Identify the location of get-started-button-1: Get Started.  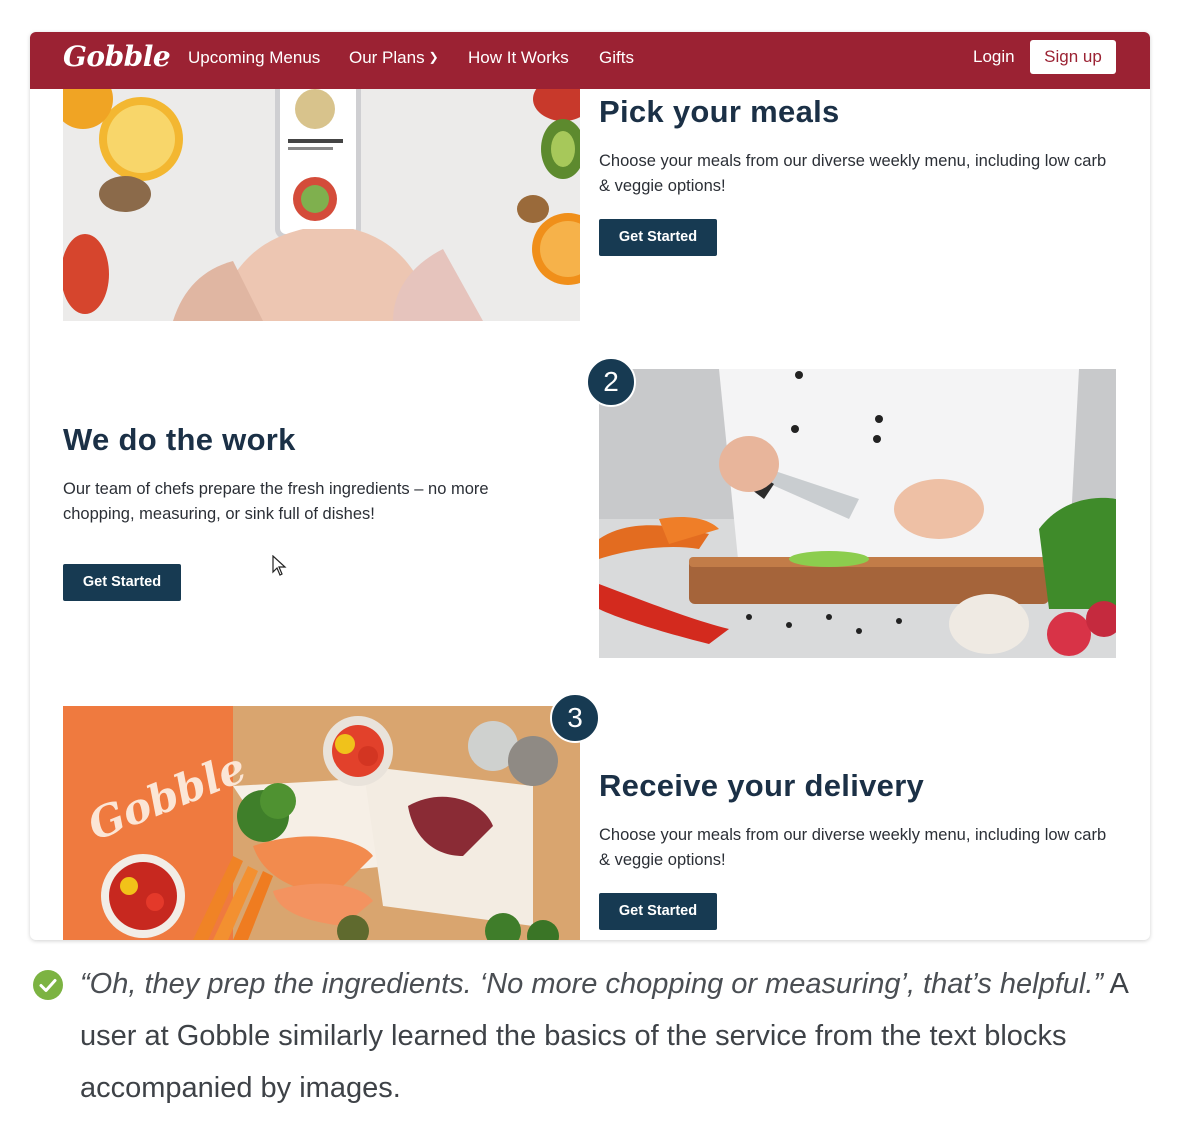
(658, 237).